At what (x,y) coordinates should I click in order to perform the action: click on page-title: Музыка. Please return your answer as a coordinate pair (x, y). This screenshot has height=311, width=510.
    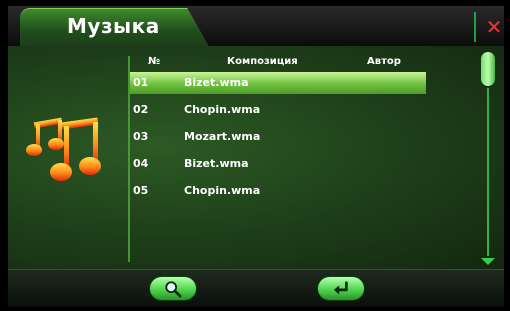
    Looking at the image, I should click on (113, 26).